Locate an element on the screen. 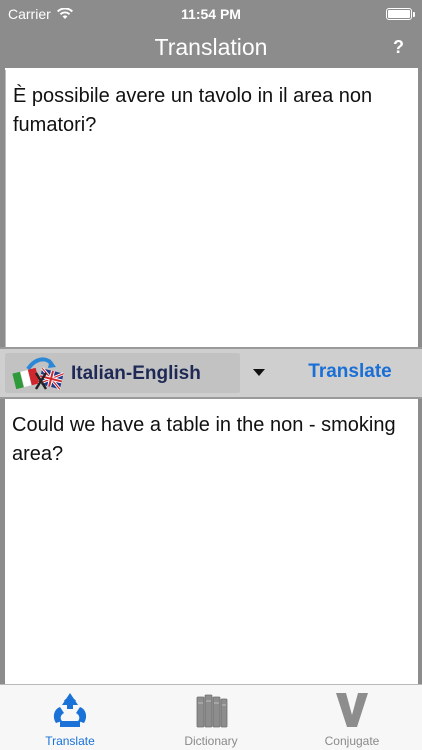  language-pair-selector: Italian-English is located at coordinates (122, 373).